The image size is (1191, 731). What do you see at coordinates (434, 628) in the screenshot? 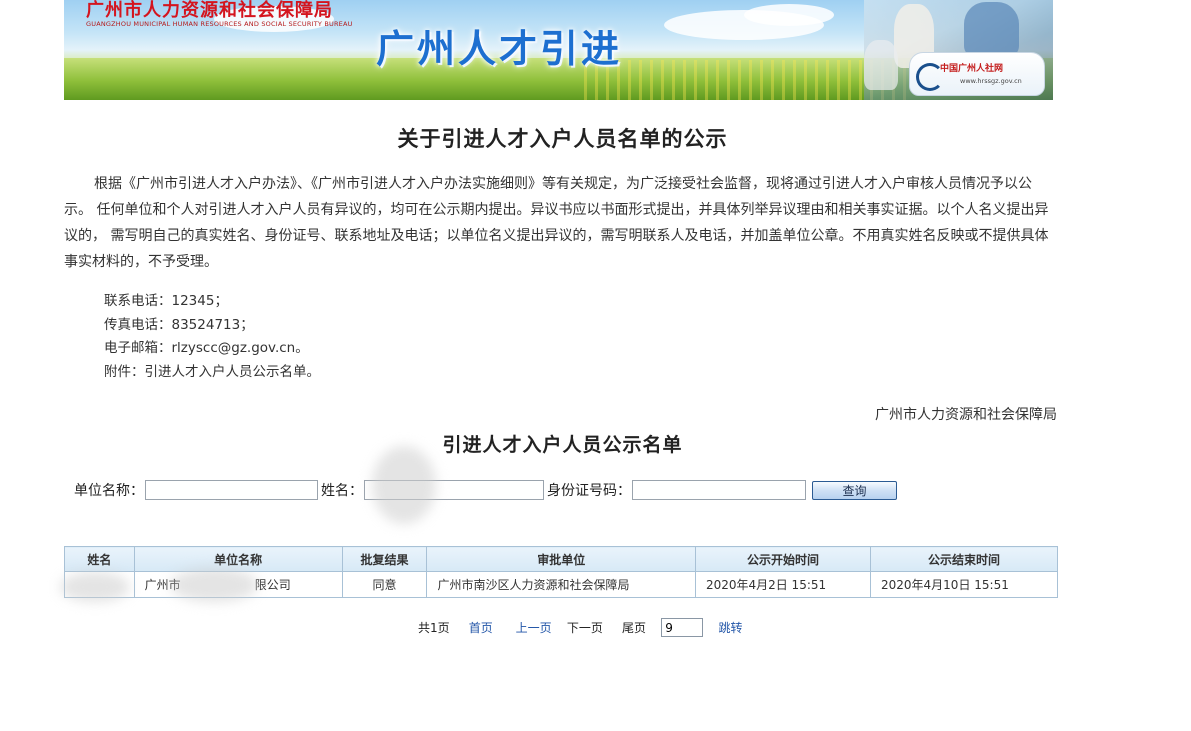
I see `page-total: 共1页` at bounding box center [434, 628].